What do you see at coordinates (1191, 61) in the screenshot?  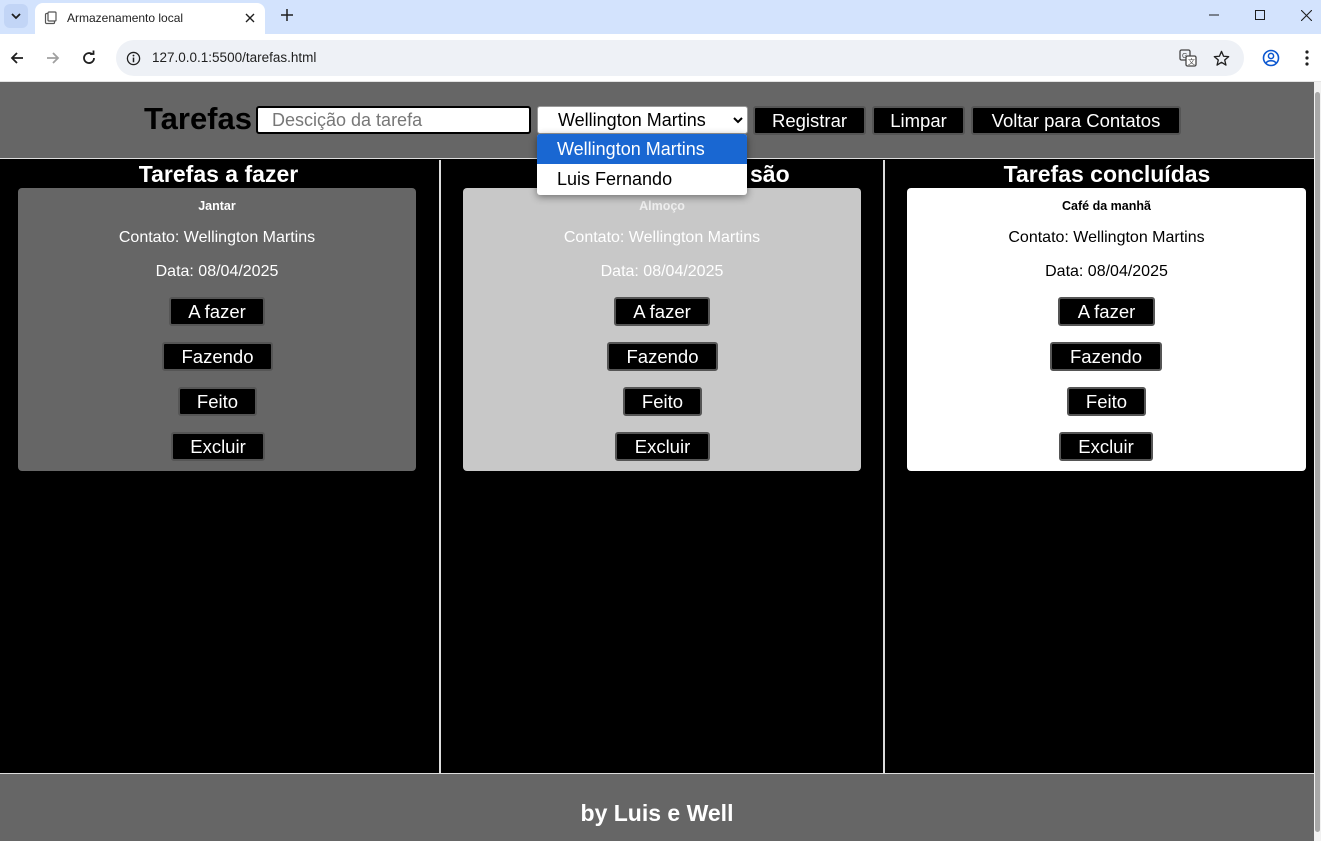 I see `svg-text: 文` at bounding box center [1191, 61].